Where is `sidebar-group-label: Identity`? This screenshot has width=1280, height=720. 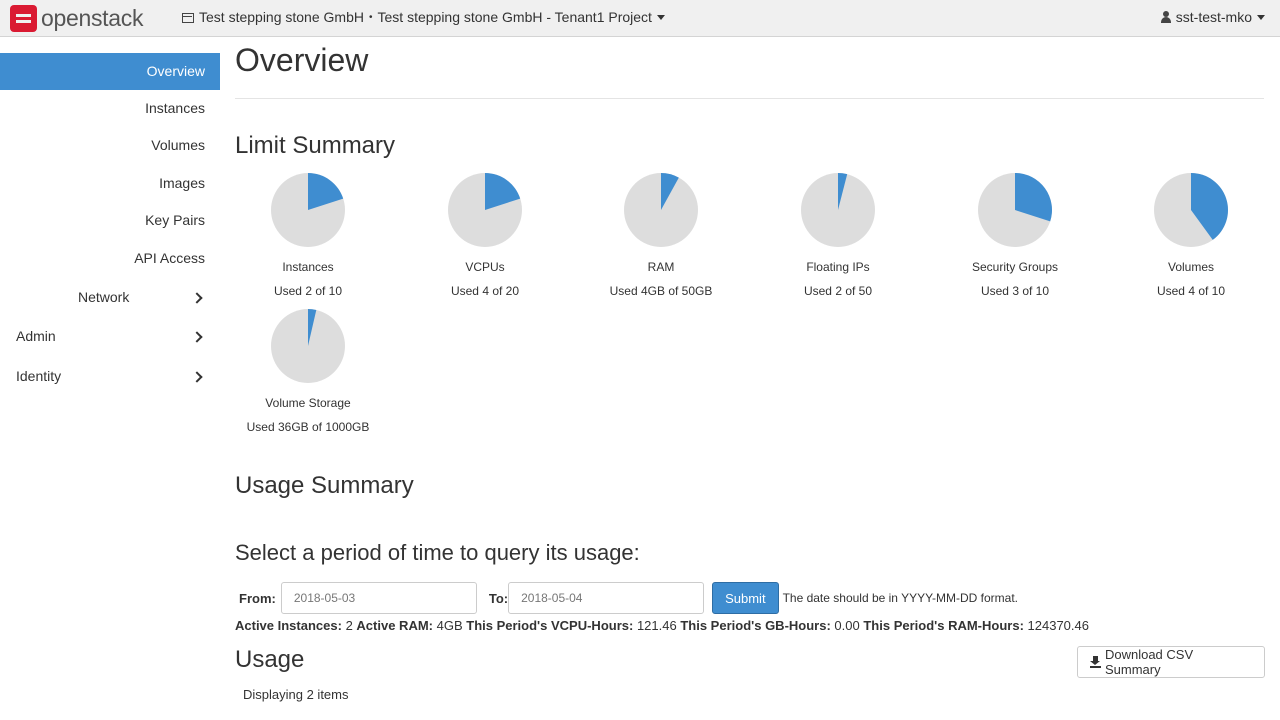 sidebar-group-label: Identity is located at coordinates (39, 376).